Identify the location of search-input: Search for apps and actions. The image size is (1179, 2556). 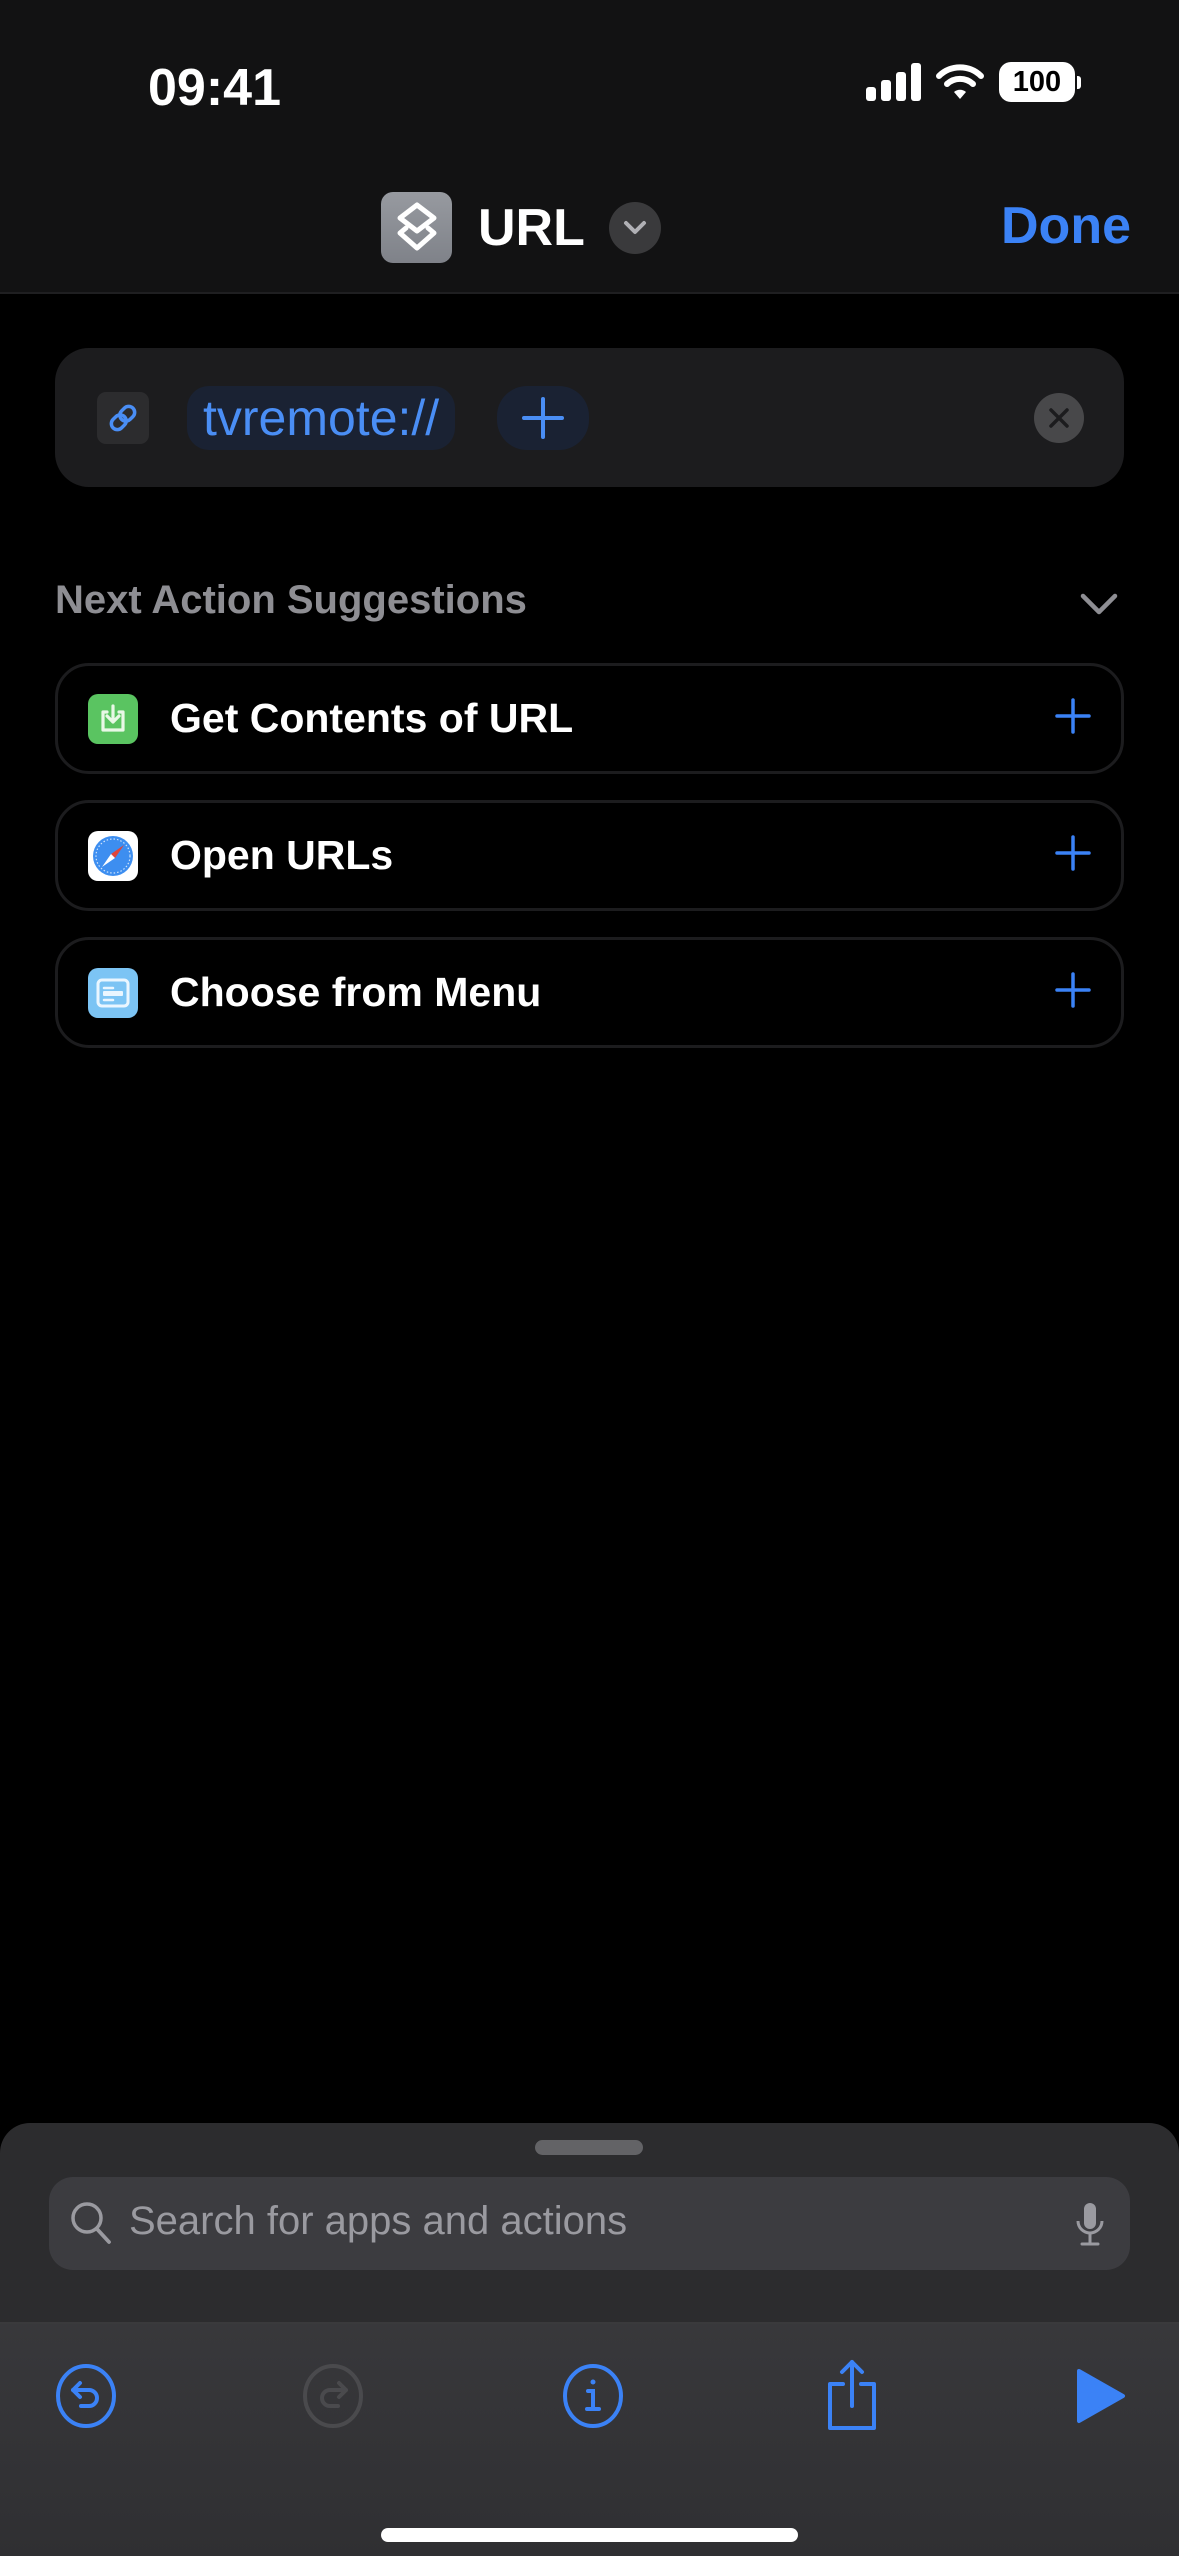
(589, 2223).